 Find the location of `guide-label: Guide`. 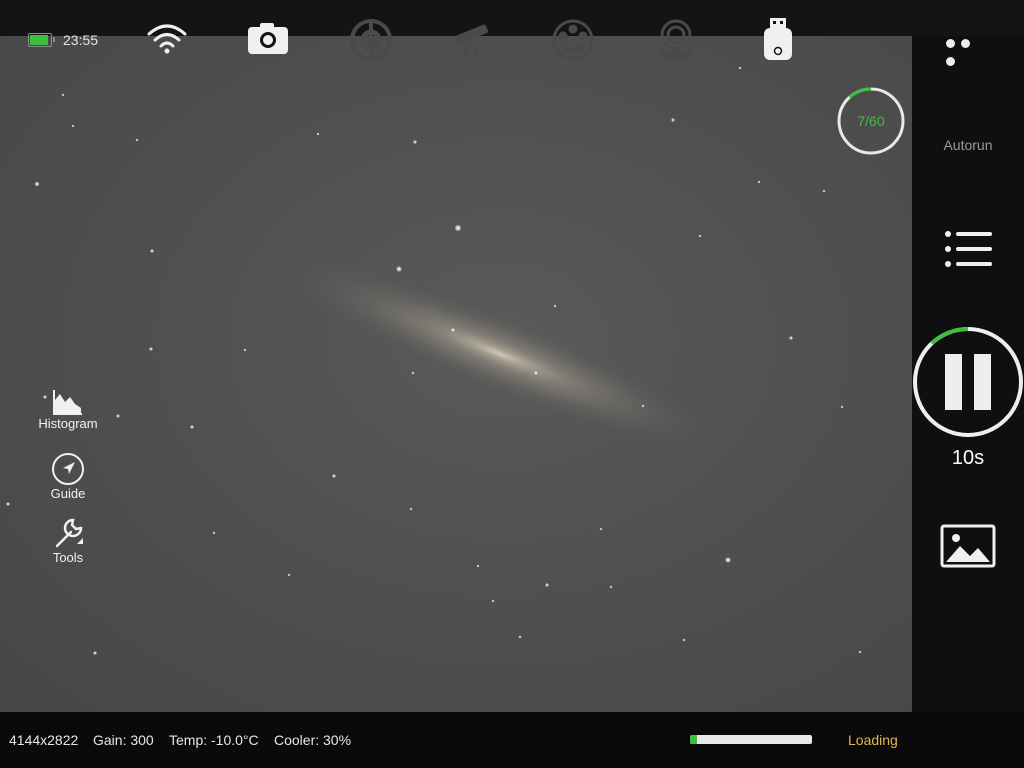

guide-label: Guide is located at coordinates (68, 493).